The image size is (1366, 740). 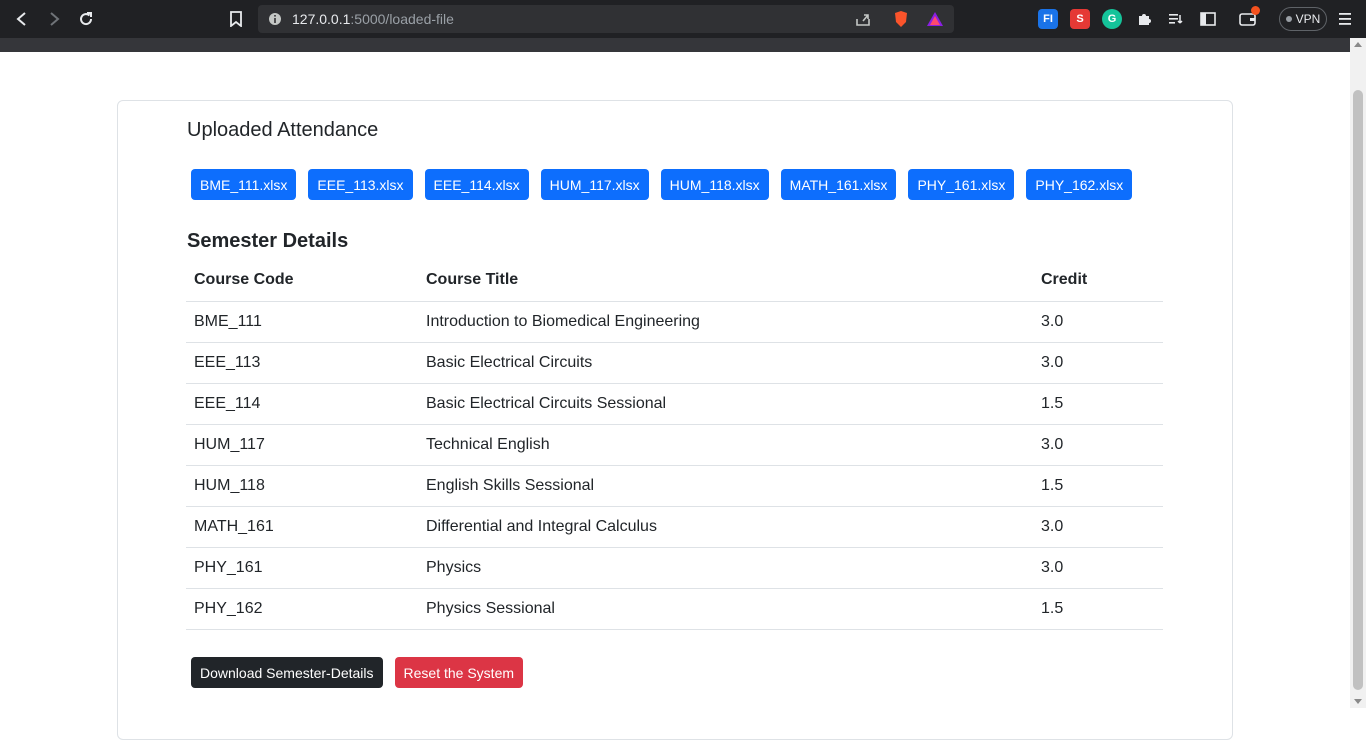 What do you see at coordinates (1112, 19) in the screenshot?
I see `grammarly-icon: G` at bounding box center [1112, 19].